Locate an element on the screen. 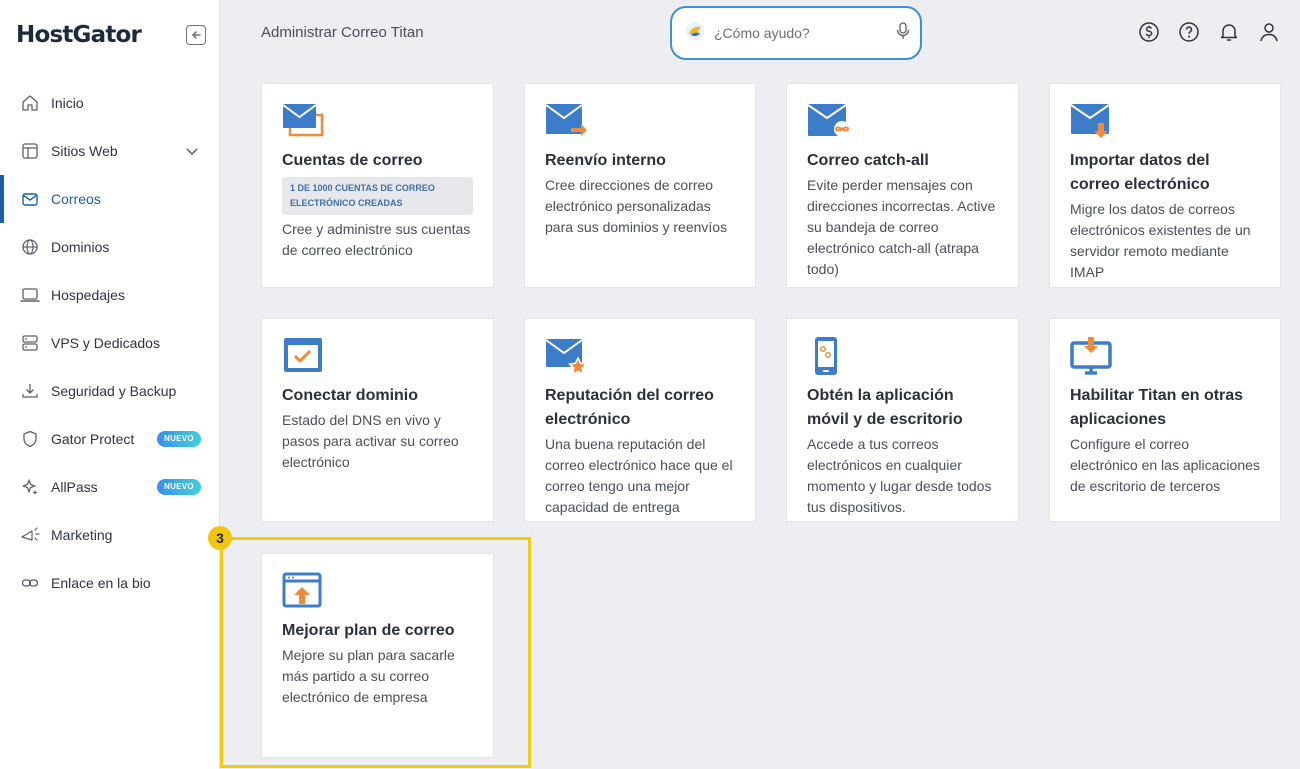 This screenshot has height=769, width=1300. billing-dollar-icon is located at coordinates (1148, 31).